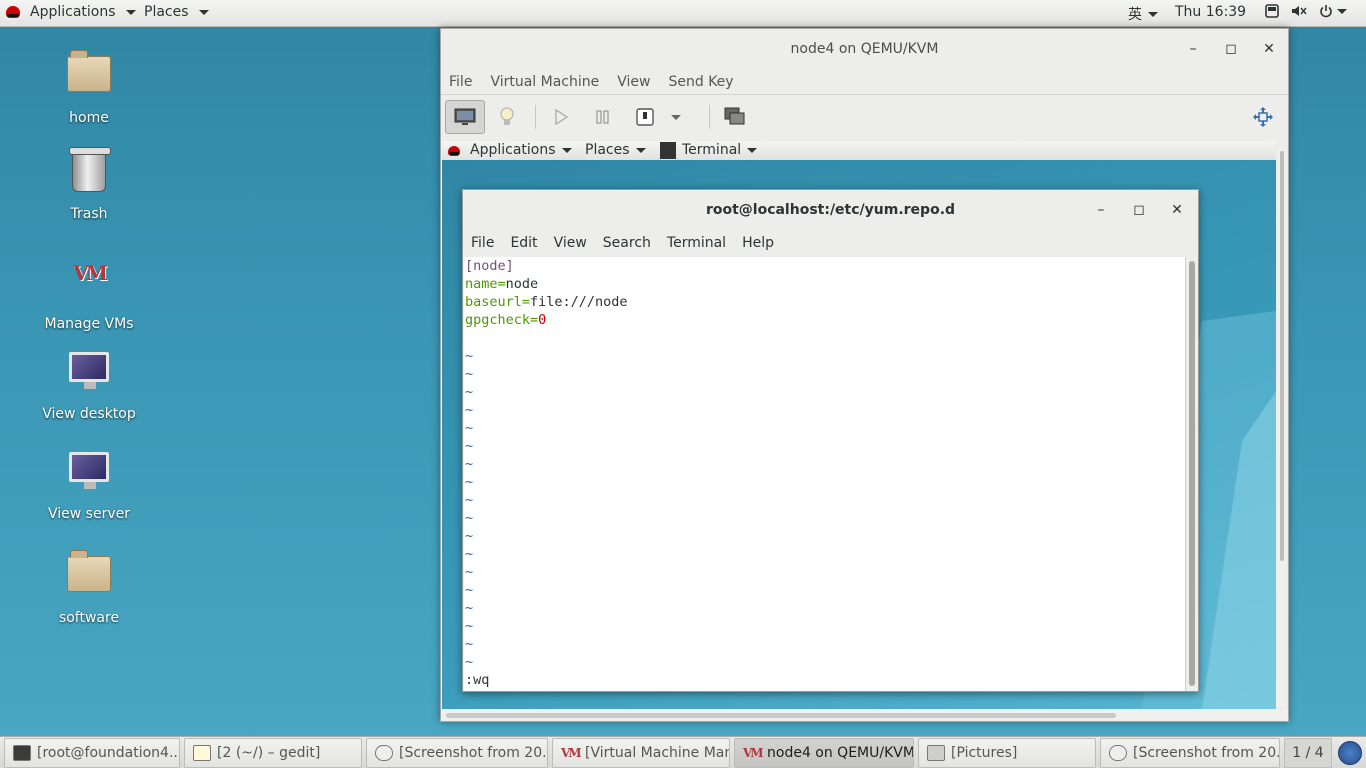 Image resolution: width=1366 pixels, height=768 pixels. What do you see at coordinates (1118, 753) in the screenshot?
I see `screenshot-icon` at bounding box center [1118, 753].